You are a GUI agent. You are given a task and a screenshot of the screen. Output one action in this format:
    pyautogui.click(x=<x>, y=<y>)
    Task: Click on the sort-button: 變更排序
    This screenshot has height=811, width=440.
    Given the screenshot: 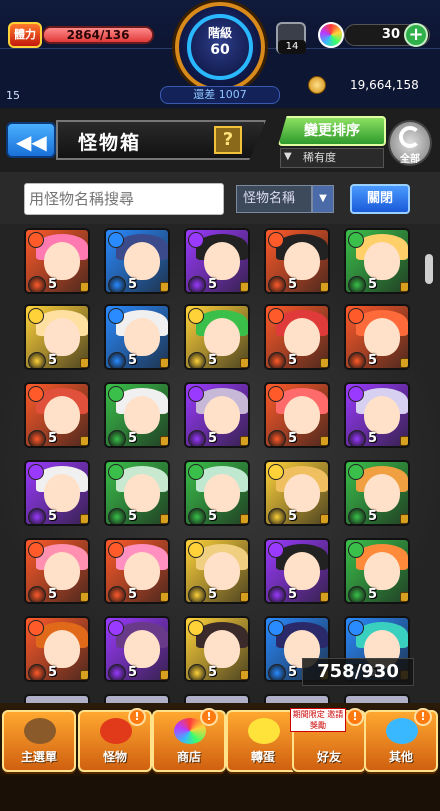 What is the action you would take?
    pyautogui.click(x=332, y=131)
    